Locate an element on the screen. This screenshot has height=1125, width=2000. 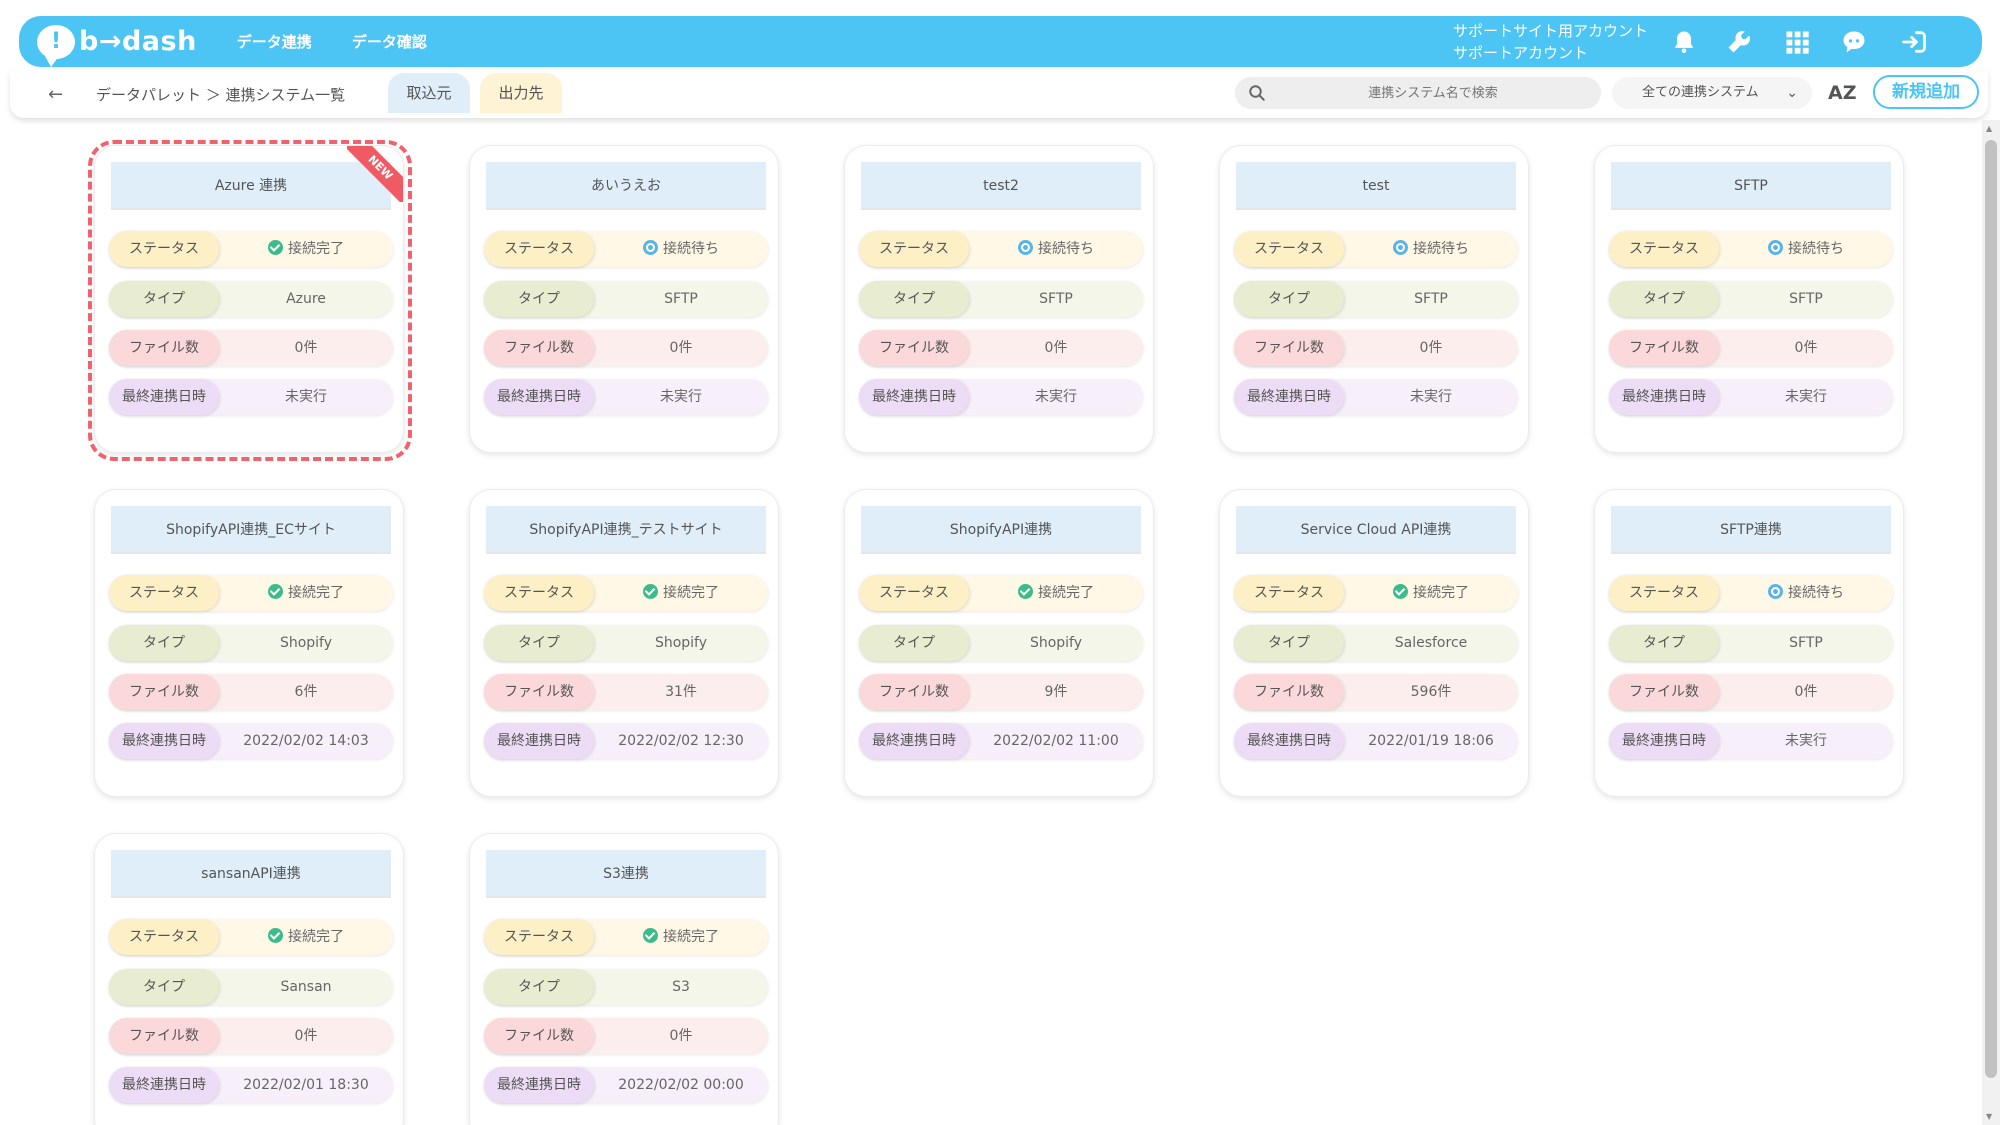
last-run-row: 最終連携日時 2022/02/02 12:30 is located at coordinates (626, 741).